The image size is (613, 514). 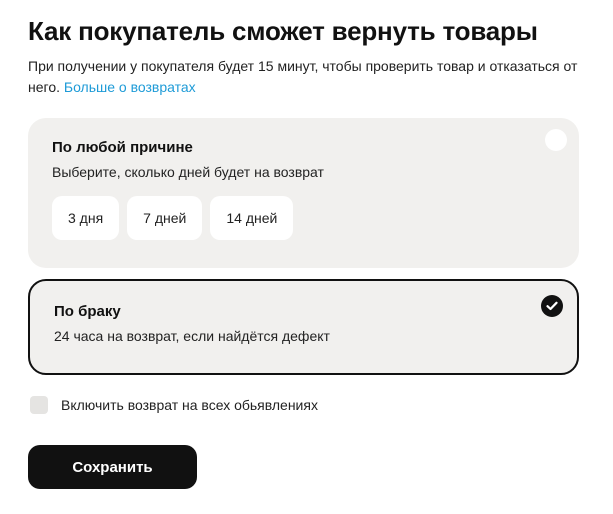 I want to click on return-days-selector: 3 дня 7 дней 14 дней, so click(x=173, y=218).